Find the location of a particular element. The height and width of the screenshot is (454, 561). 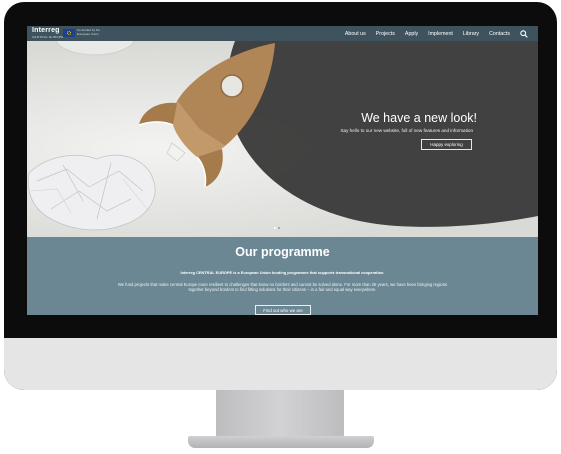

nav-implement: Implement is located at coordinates (440, 34).